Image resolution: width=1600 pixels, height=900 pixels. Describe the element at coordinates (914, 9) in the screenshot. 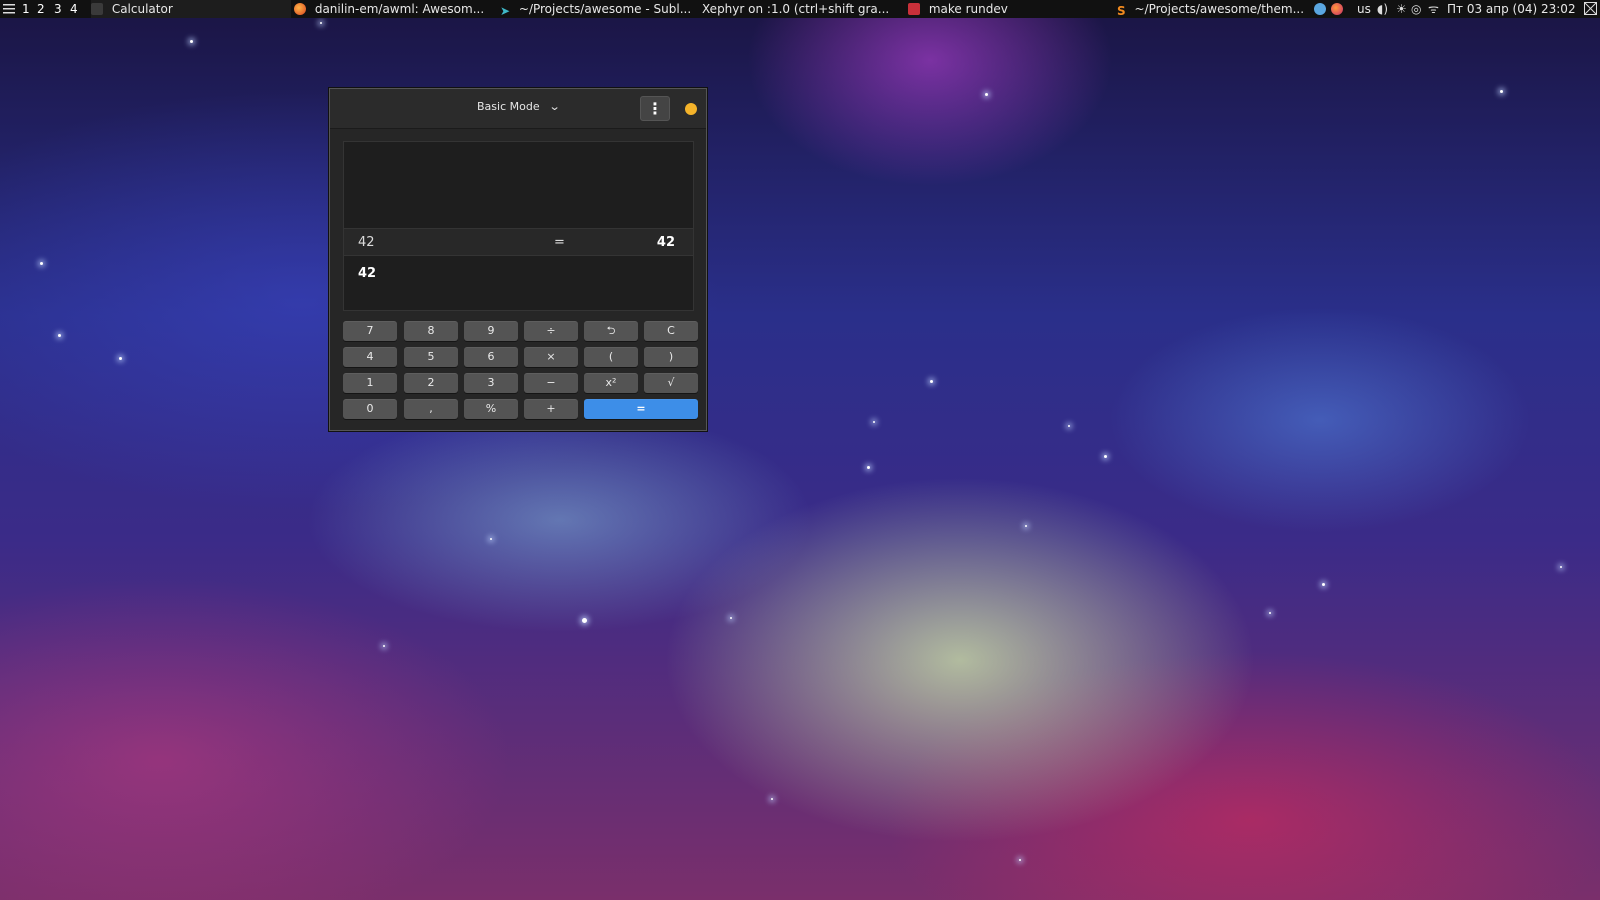

I see `make-icon` at that location.